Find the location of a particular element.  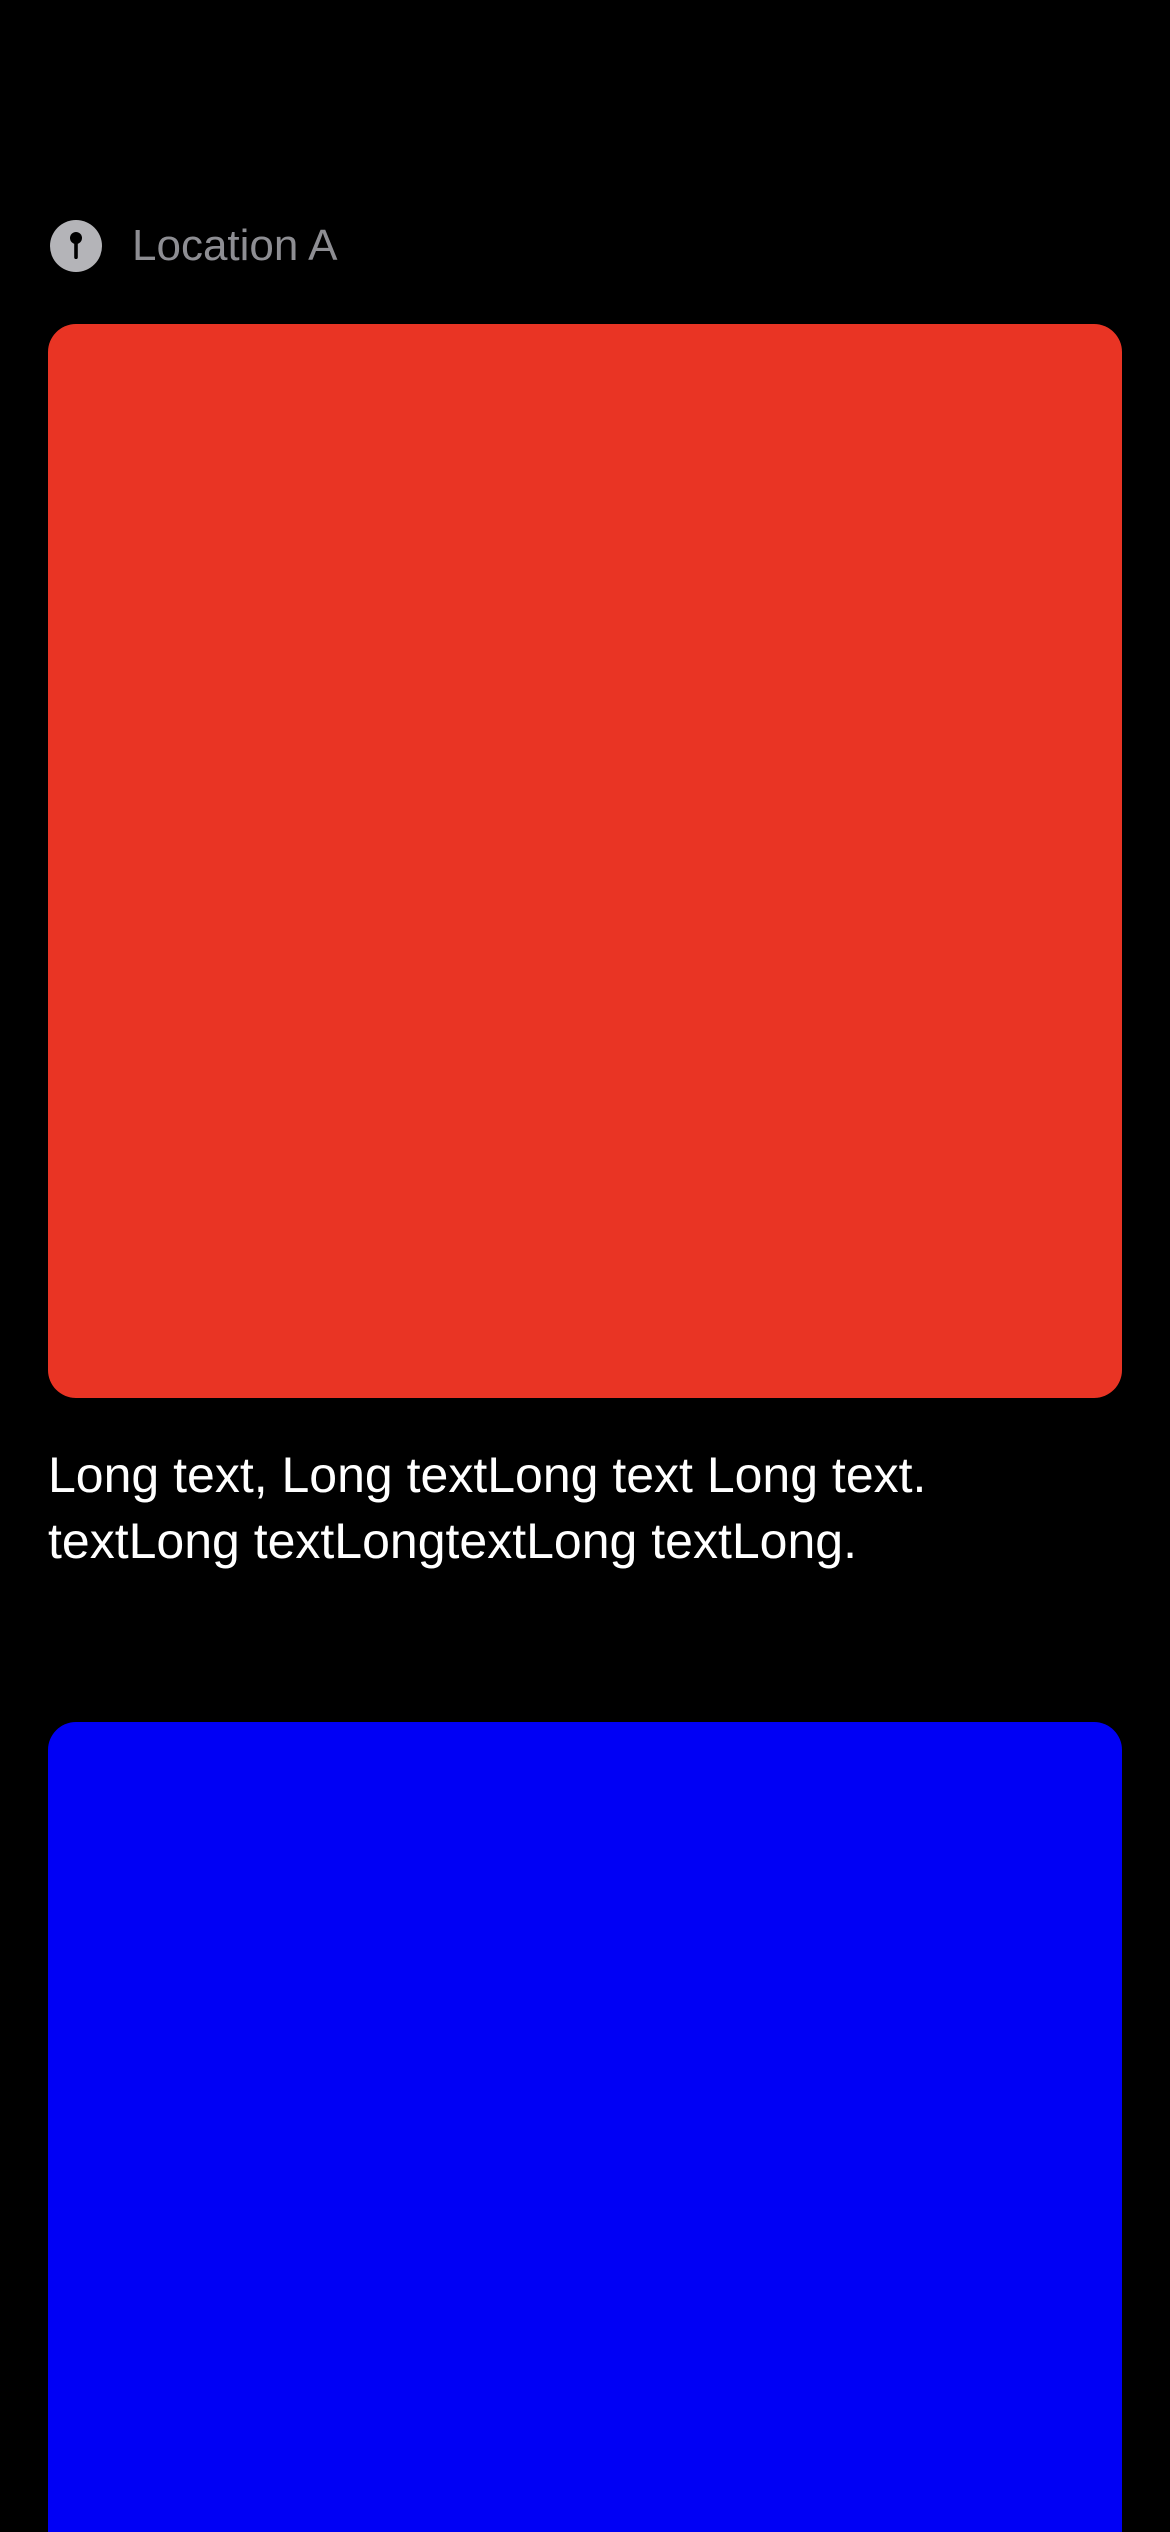

location-label: Location A is located at coordinates (235, 245).